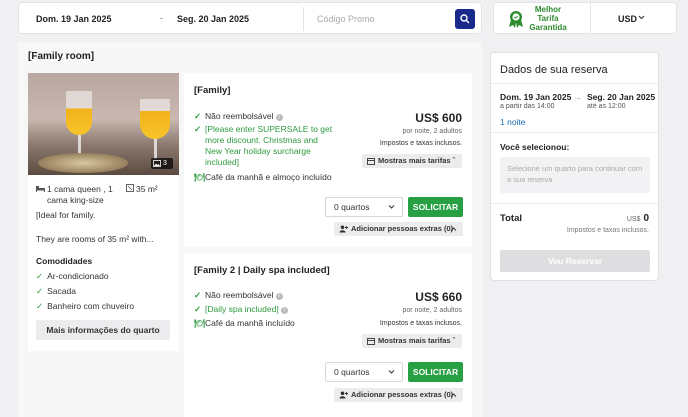 Image resolution: width=688 pixels, height=417 pixels. I want to click on meal-plan: 🍽 Café da manhã e almoço incluído, so click(263, 177).